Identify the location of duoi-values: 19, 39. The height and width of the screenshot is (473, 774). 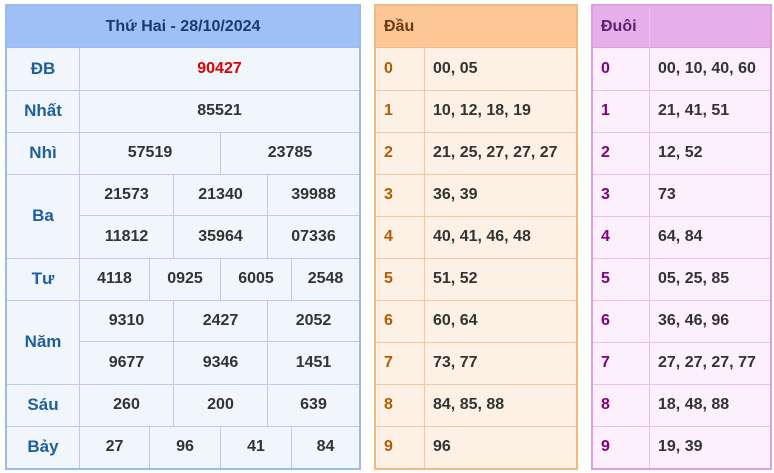
(709, 447).